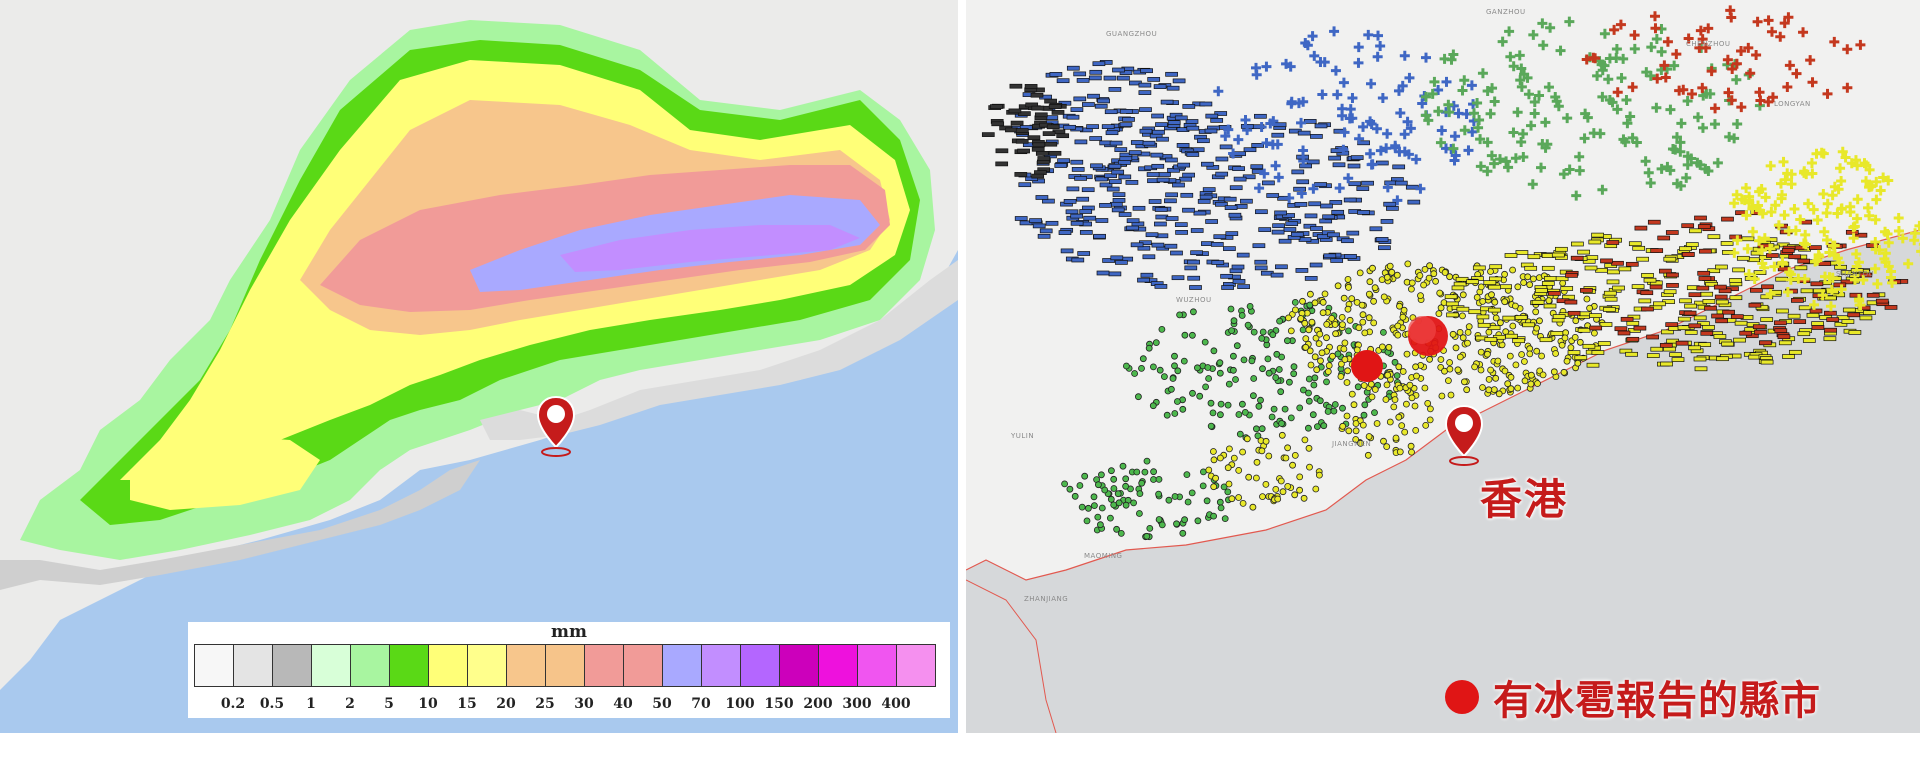 Image resolution: width=1920 pixels, height=762 pixels. What do you see at coordinates (740, 704) in the screenshot?
I see `legend-label: 100` at bounding box center [740, 704].